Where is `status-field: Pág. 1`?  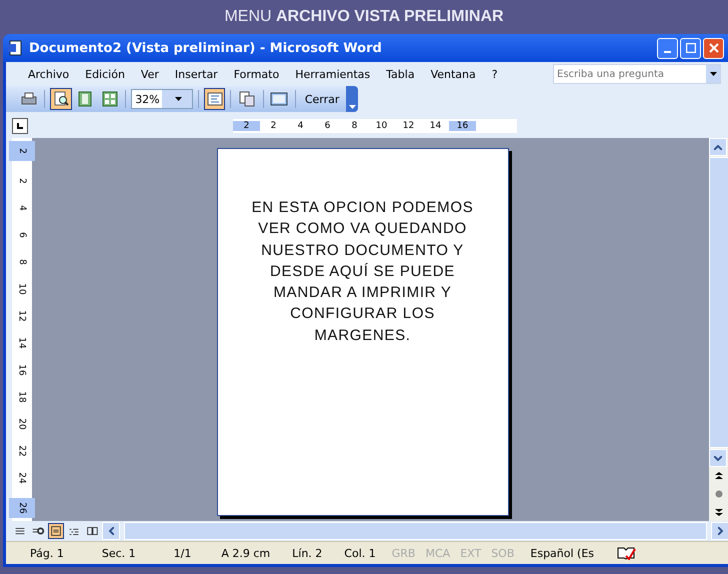
status-field: Pág. 1 is located at coordinates (47, 553).